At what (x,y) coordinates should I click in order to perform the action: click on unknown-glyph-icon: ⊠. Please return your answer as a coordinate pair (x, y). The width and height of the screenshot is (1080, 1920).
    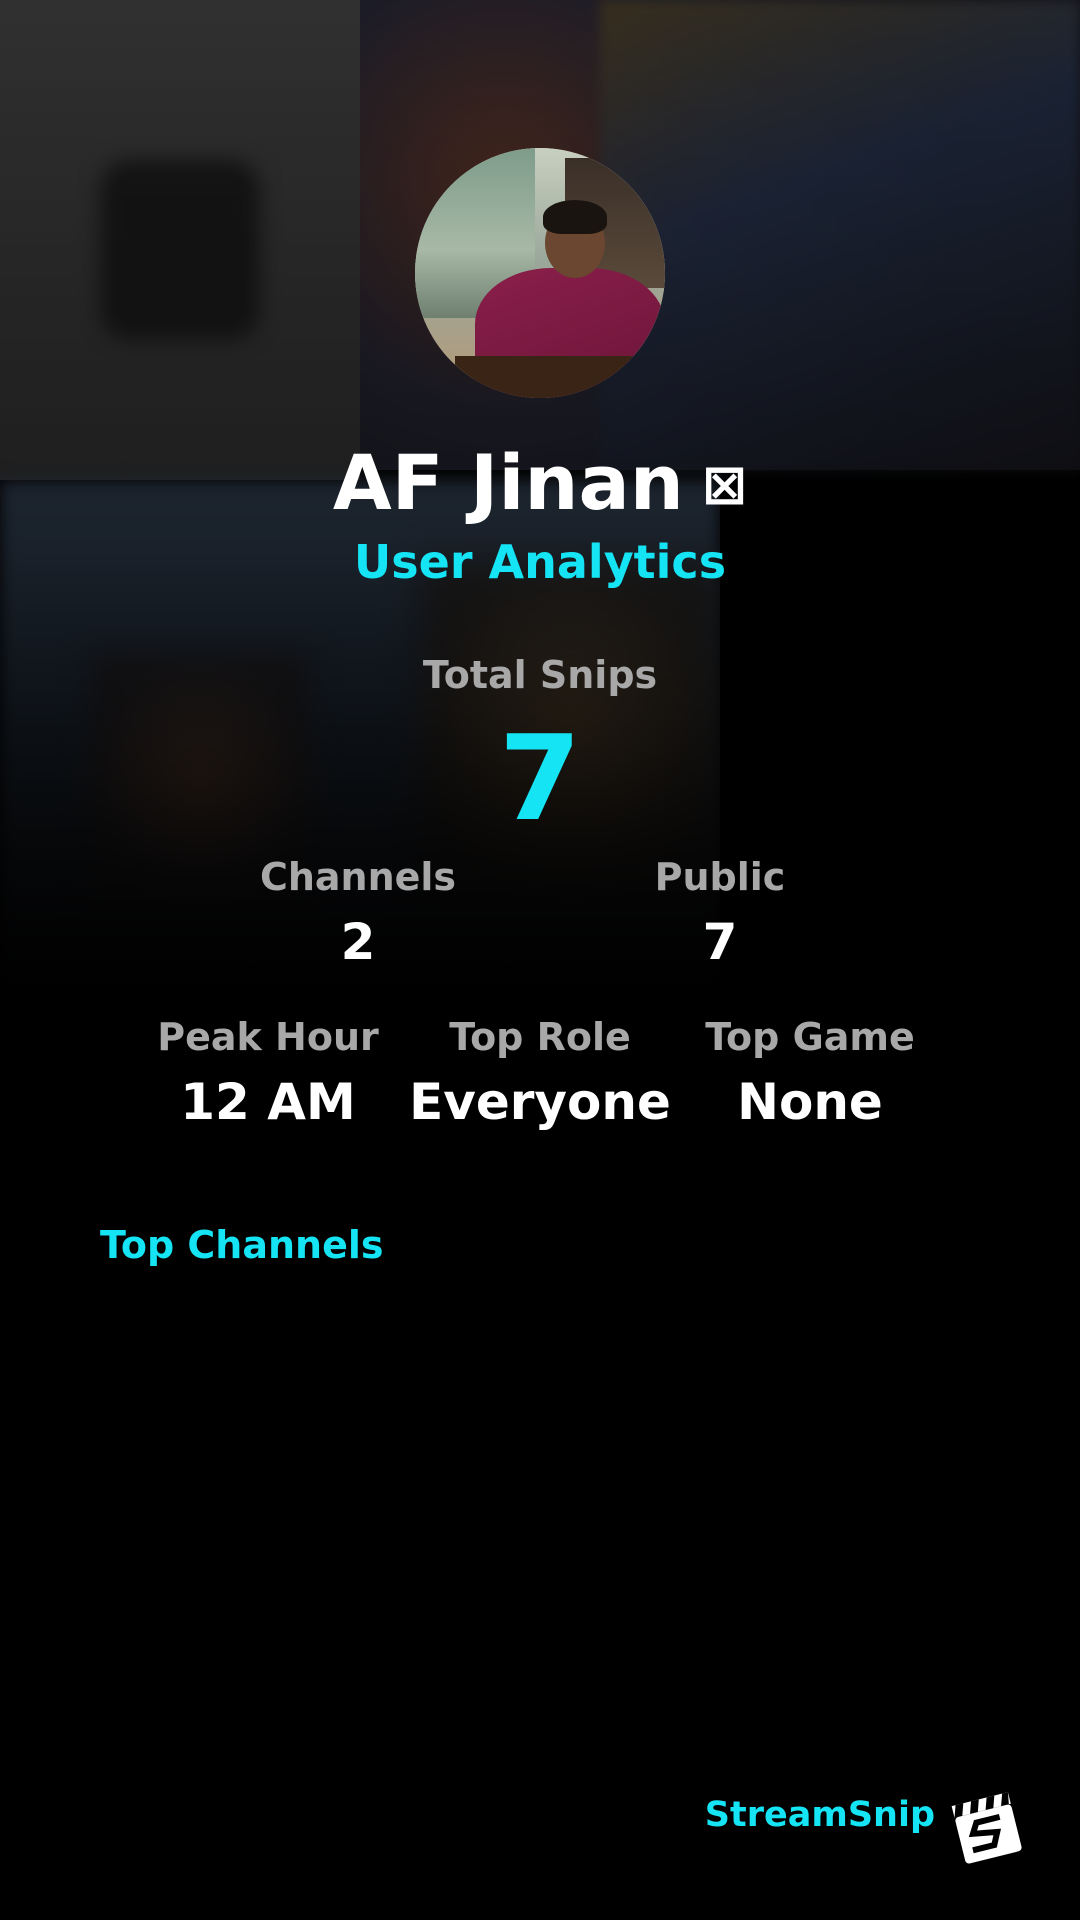
    Looking at the image, I should click on (724, 484).